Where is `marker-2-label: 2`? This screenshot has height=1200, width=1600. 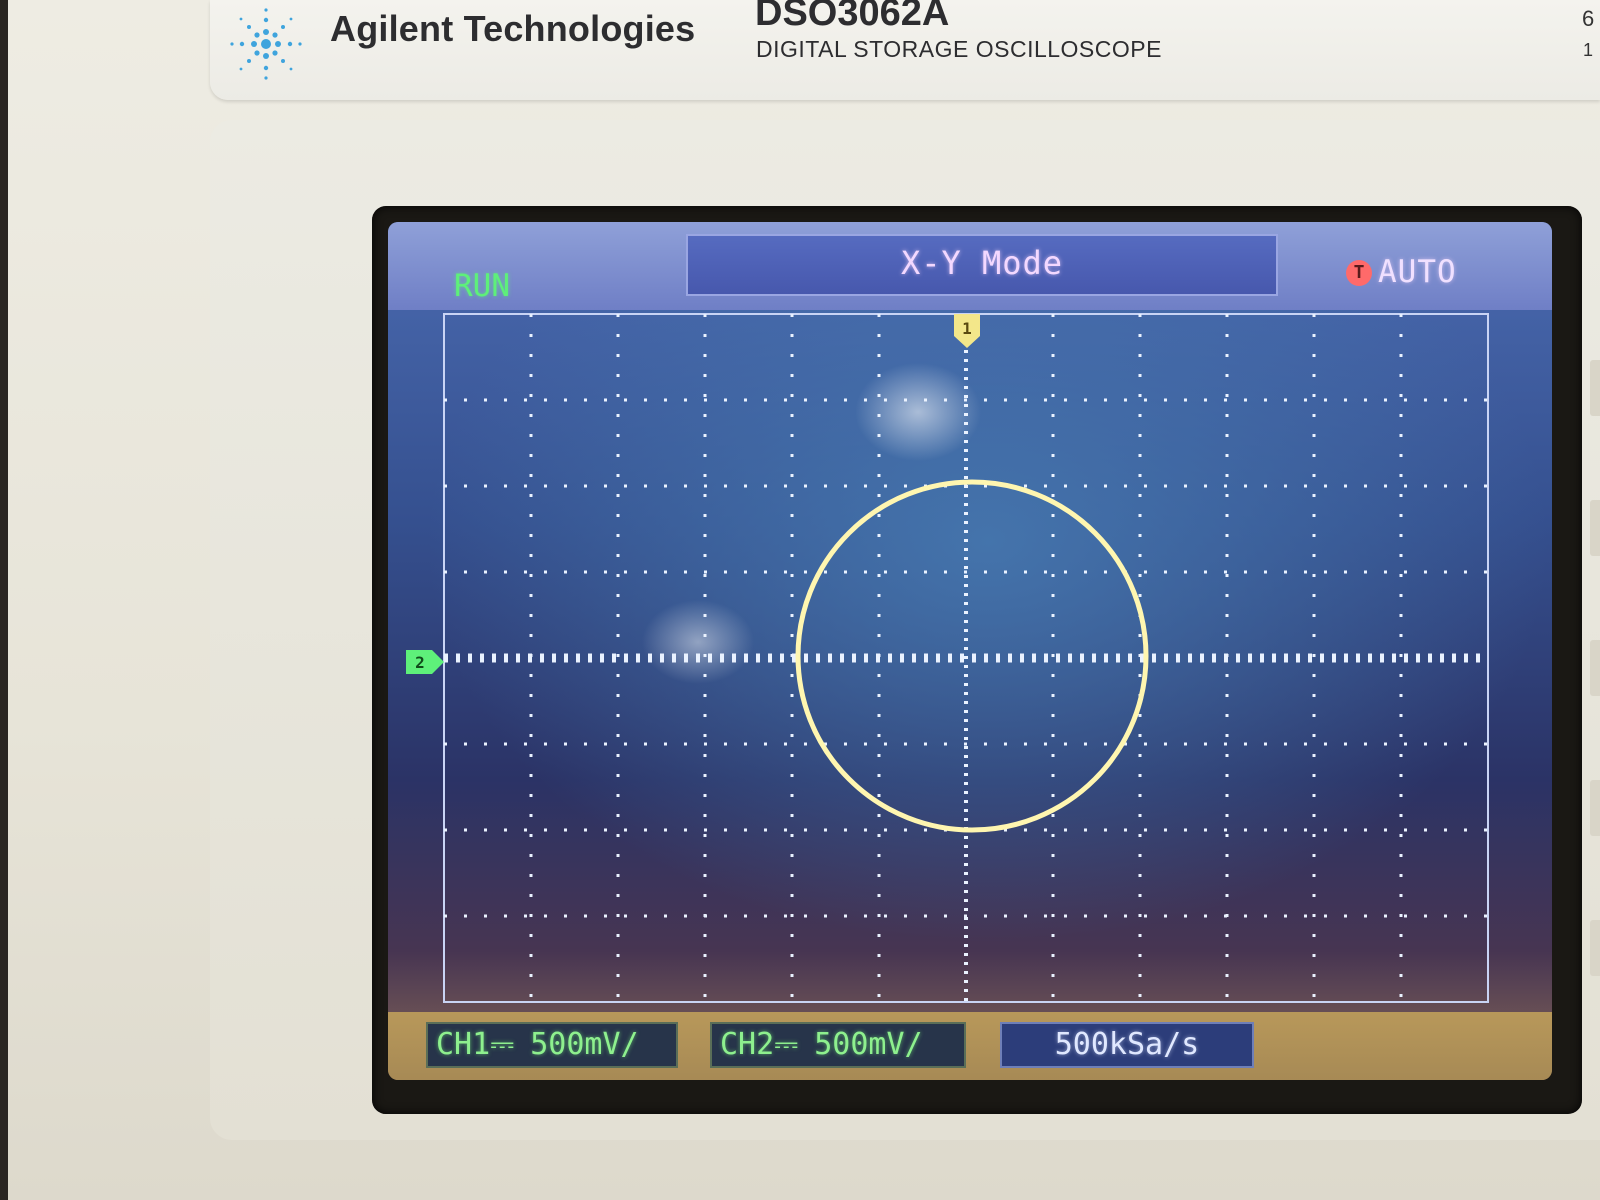 marker-2-label: 2 is located at coordinates (420, 662).